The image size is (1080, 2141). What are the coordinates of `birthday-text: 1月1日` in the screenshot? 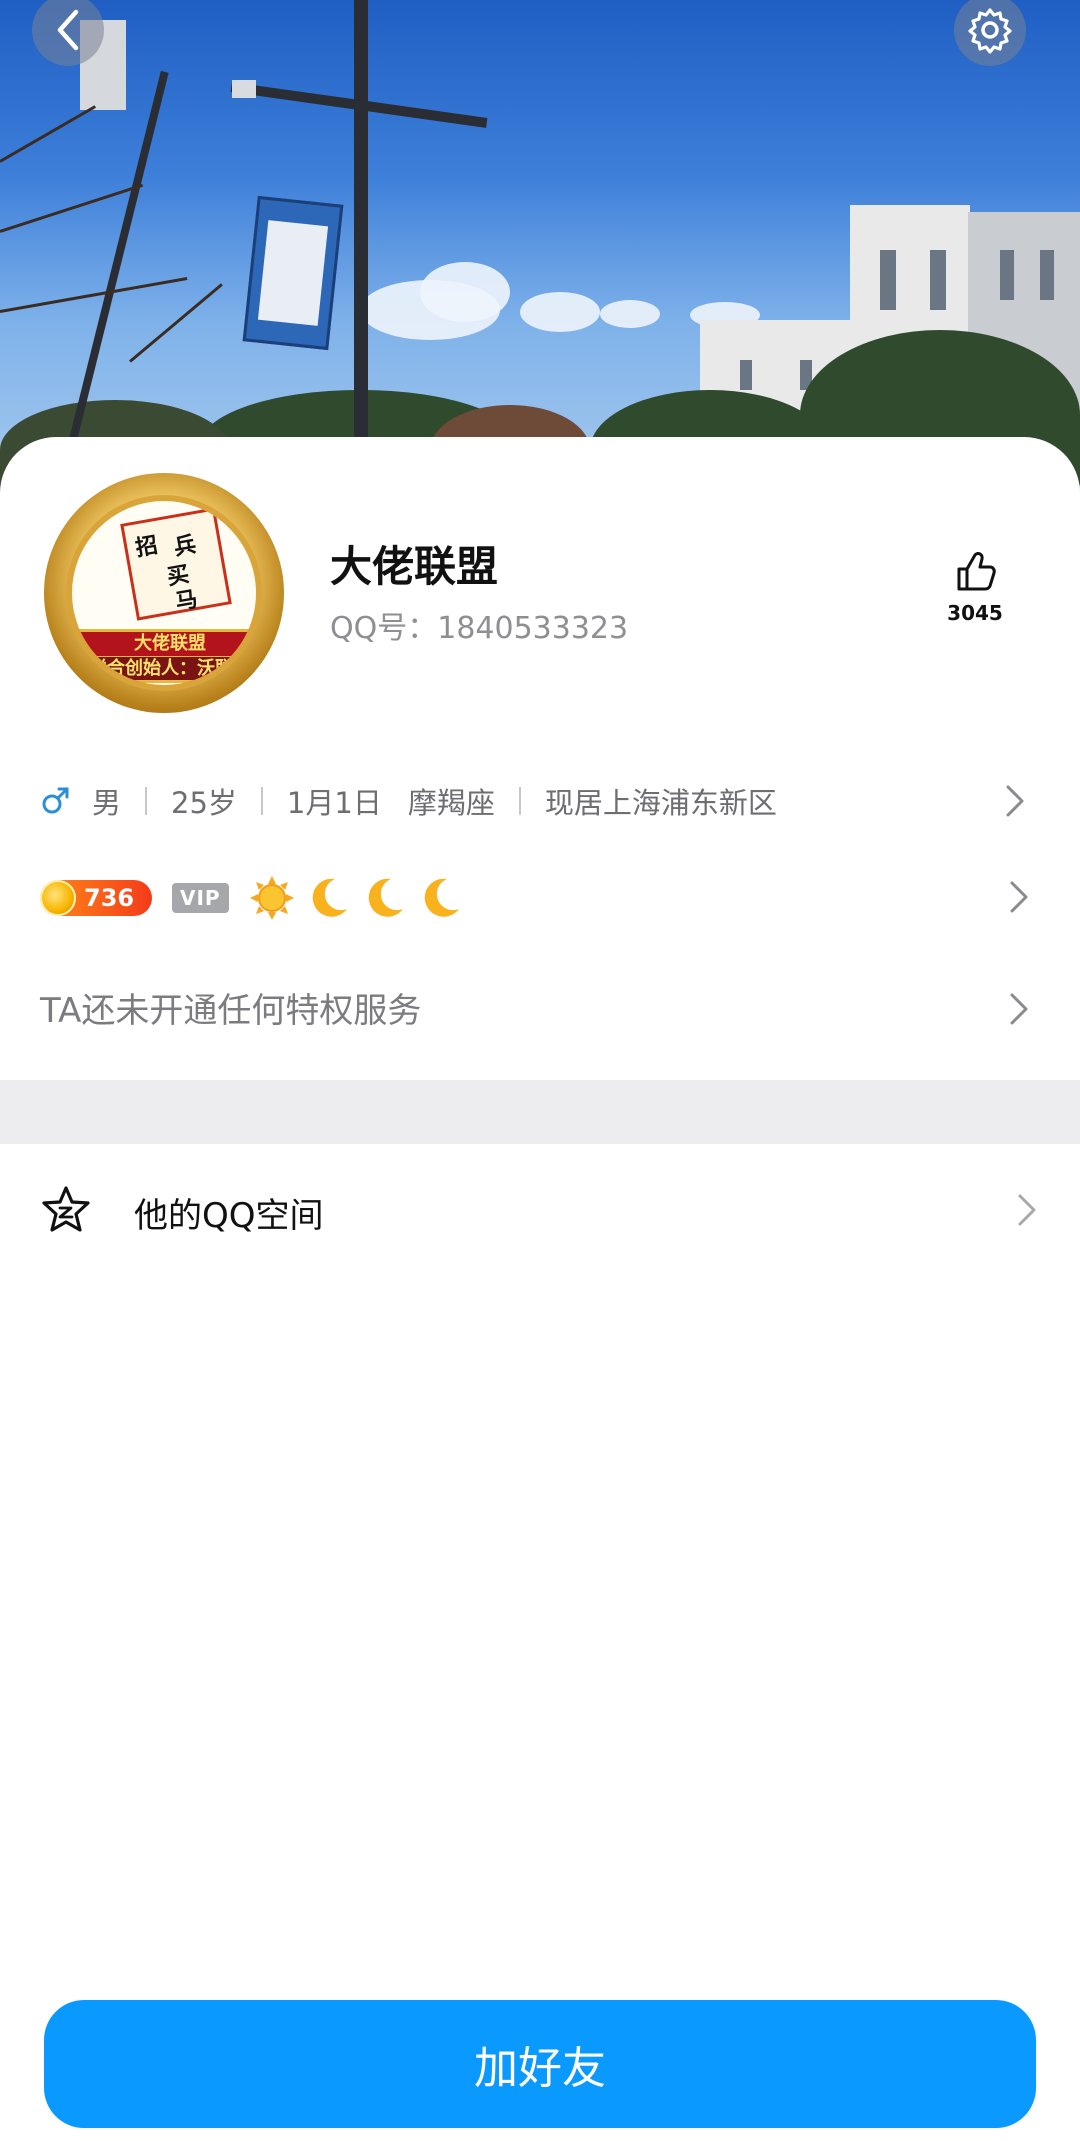 It's located at (334, 803).